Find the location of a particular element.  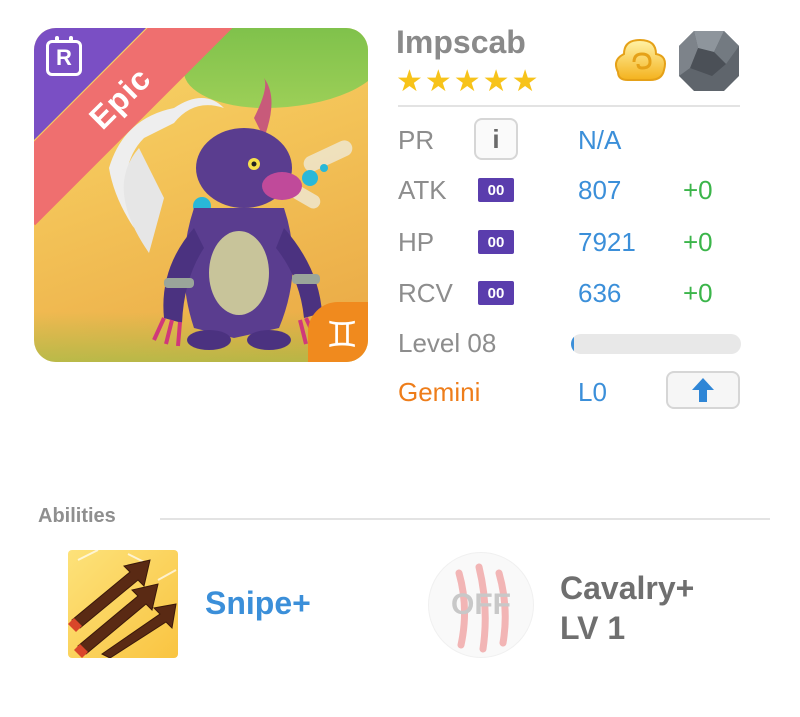

gemini-zodiac-icon: ♊ is located at coordinates (338, 332).